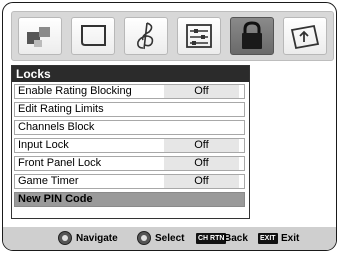  What do you see at coordinates (236, 238) in the screenshot?
I see `back-label: Back` at bounding box center [236, 238].